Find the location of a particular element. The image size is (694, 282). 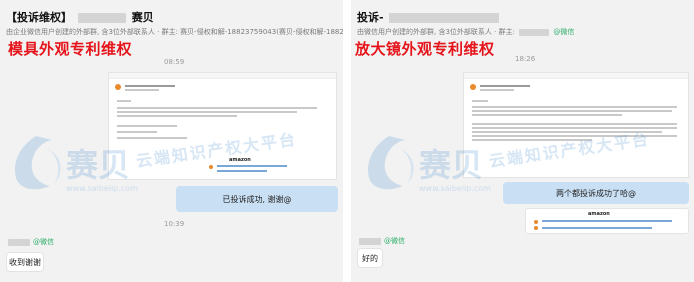

panel-divider is located at coordinates (347, 141).